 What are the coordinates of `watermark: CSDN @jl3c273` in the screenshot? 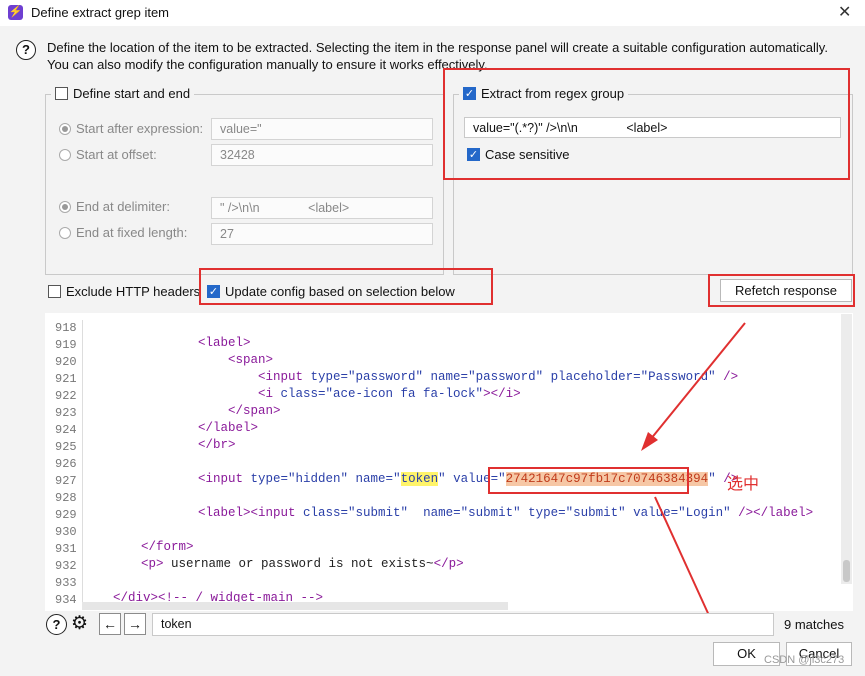 It's located at (804, 660).